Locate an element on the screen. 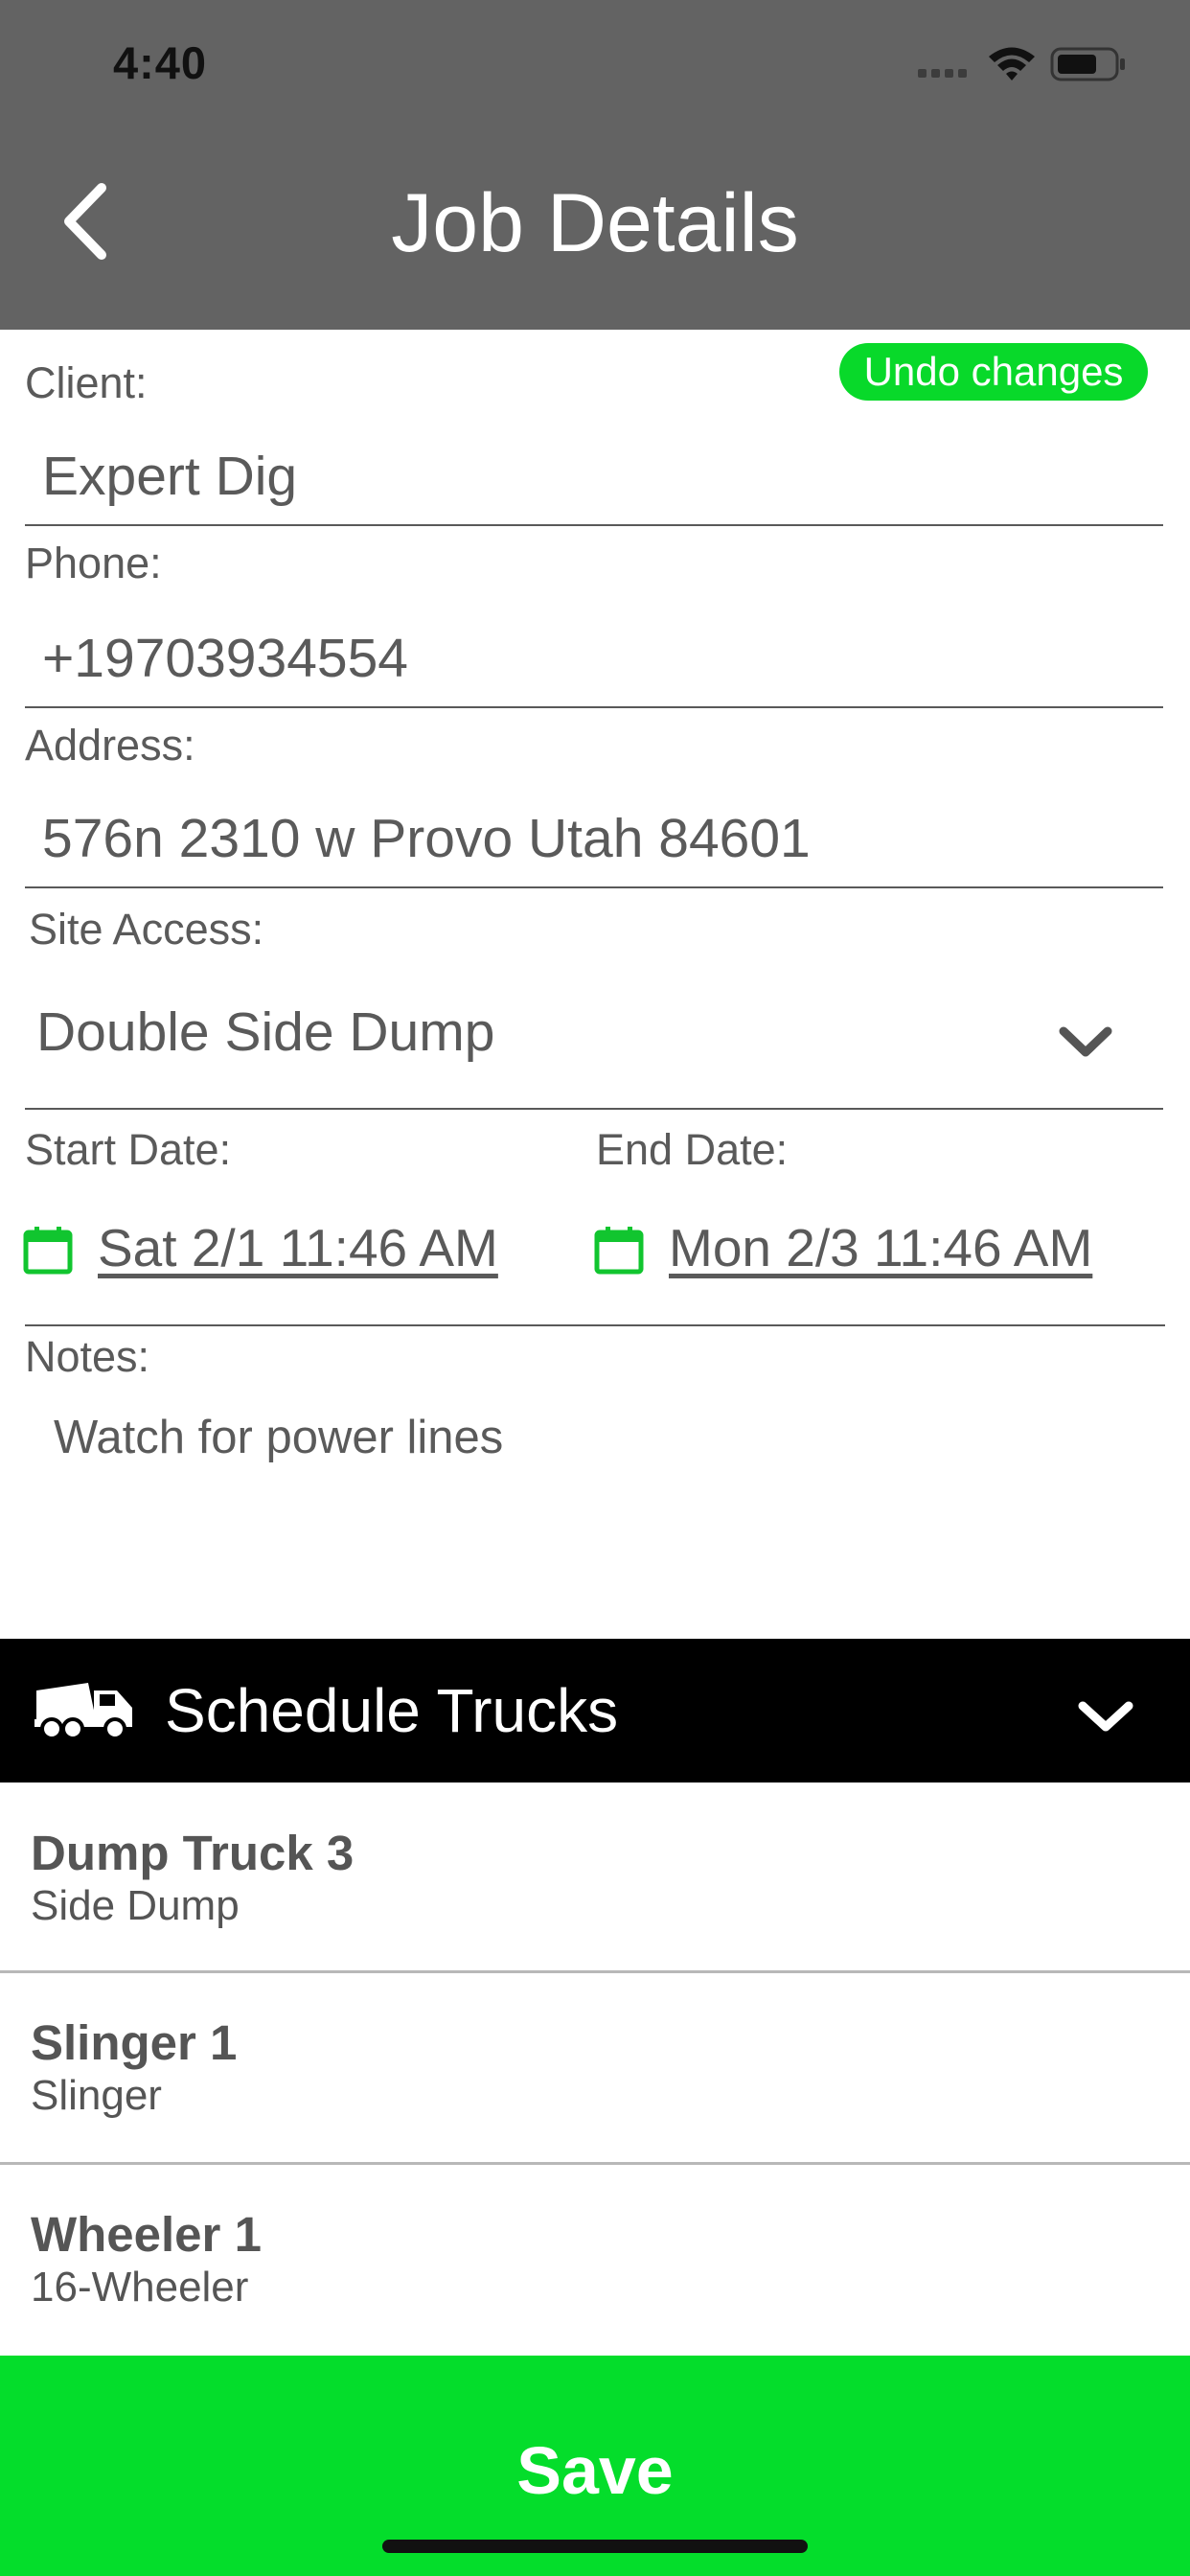  truck-type: Side Dump is located at coordinates (136, 1905).